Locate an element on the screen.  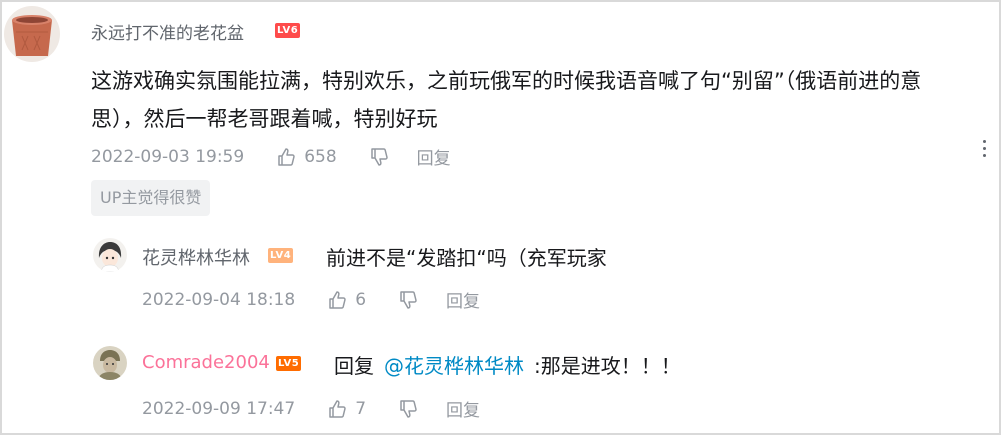
user-level-badge: LV4 is located at coordinates (281, 255).